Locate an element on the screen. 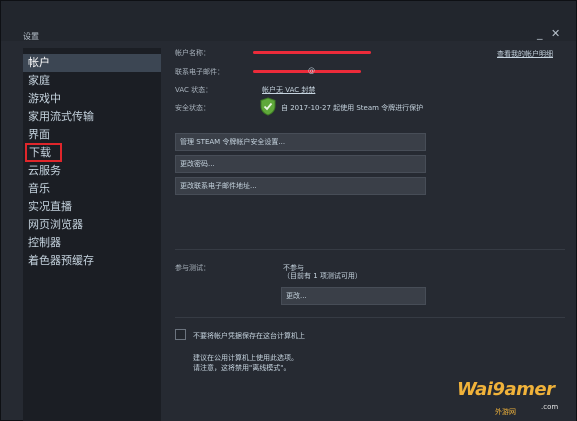 The image size is (577, 421). beta-participation-label: 参与测试： is located at coordinates (192, 268).